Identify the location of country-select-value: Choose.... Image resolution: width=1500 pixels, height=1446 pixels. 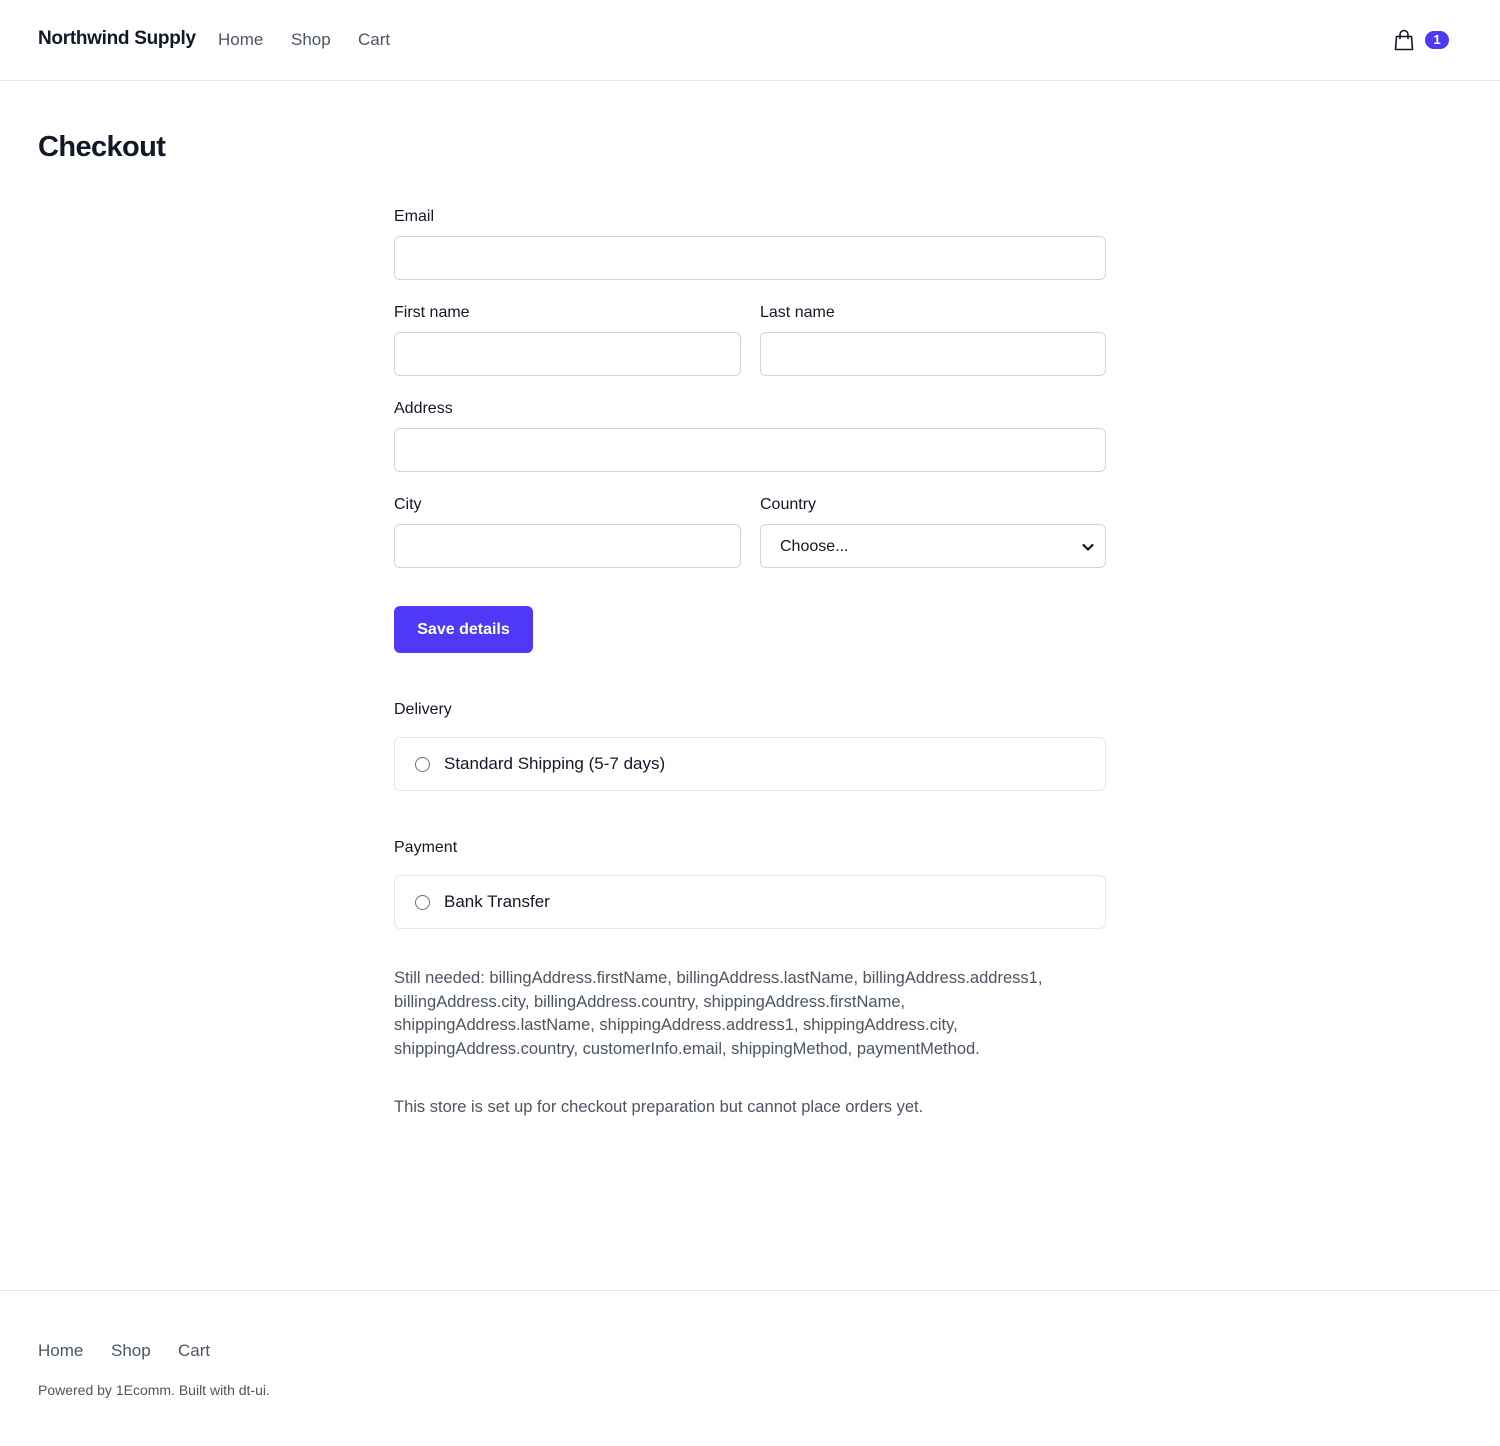
(814, 546).